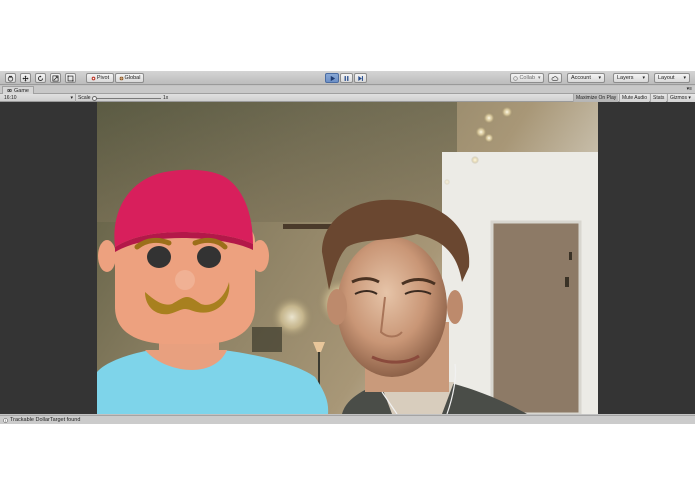 This screenshot has width=695, height=494. Describe the element at coordinates (347, 419) in the screenshot. I see `status-bar: Trackable DollarTarget found` at that location.